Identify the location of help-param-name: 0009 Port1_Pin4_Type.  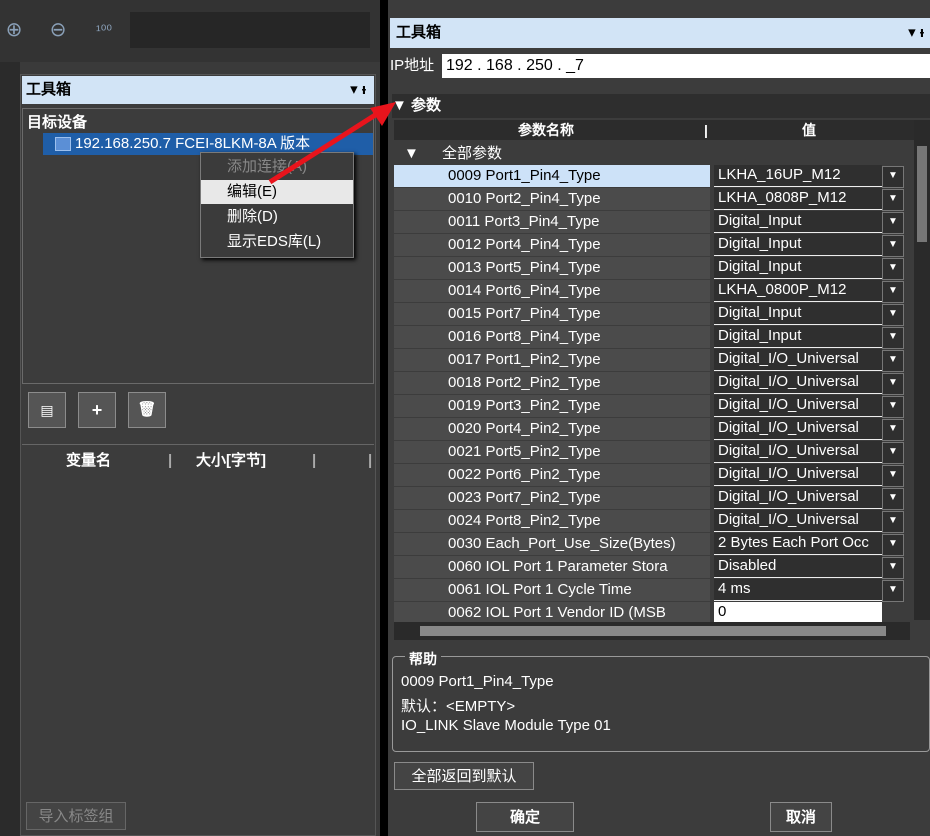
(477, 681).